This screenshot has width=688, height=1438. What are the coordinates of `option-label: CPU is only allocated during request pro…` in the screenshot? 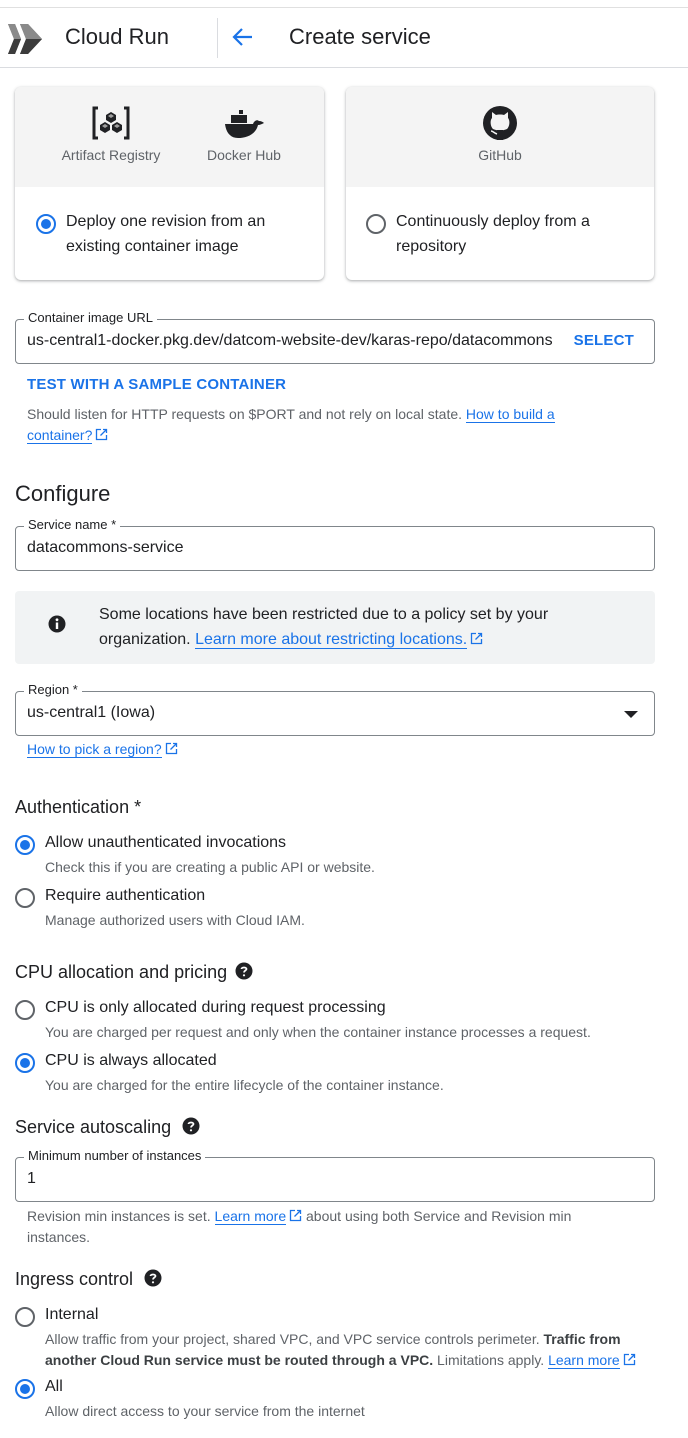 It's located at (215, 1007).